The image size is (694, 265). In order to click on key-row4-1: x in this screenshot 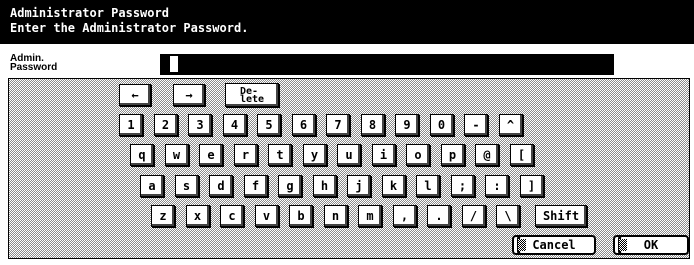, I will do `click(197, 216)`.